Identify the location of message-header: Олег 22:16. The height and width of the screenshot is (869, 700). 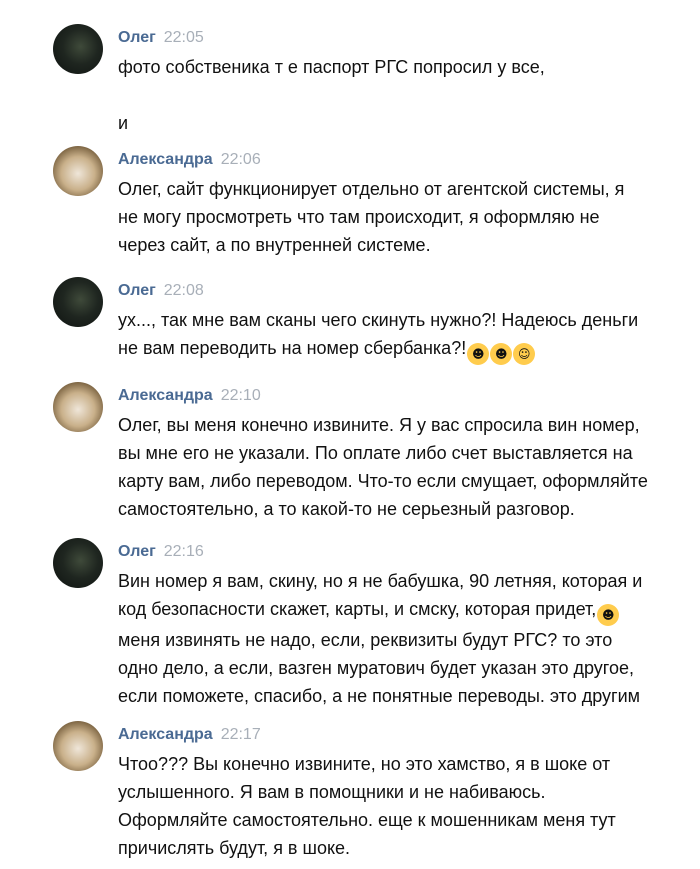
(161, 552).